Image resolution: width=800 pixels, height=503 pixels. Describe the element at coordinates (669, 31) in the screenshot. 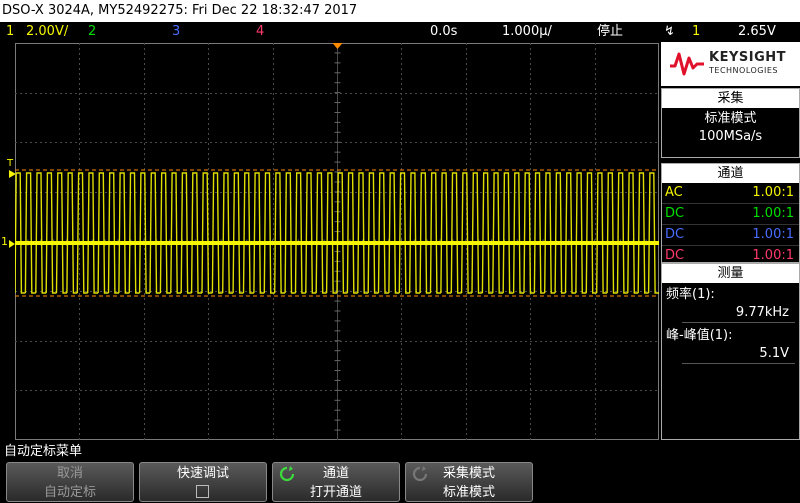

I see `trigger-edge-icon: ↯` at that location.